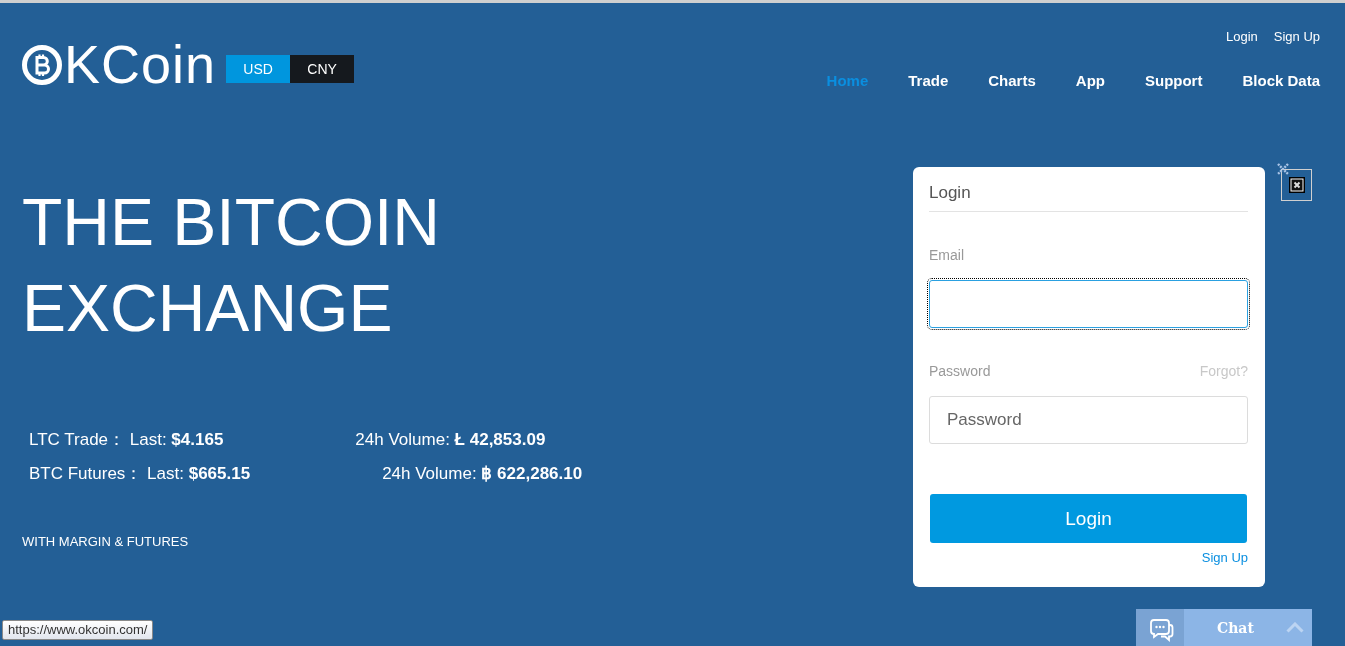 The image size is (1345, 646). Describe the element at coordinates (1296, 37) in the screenshot. I see `account-link: Sign Up` at that location.